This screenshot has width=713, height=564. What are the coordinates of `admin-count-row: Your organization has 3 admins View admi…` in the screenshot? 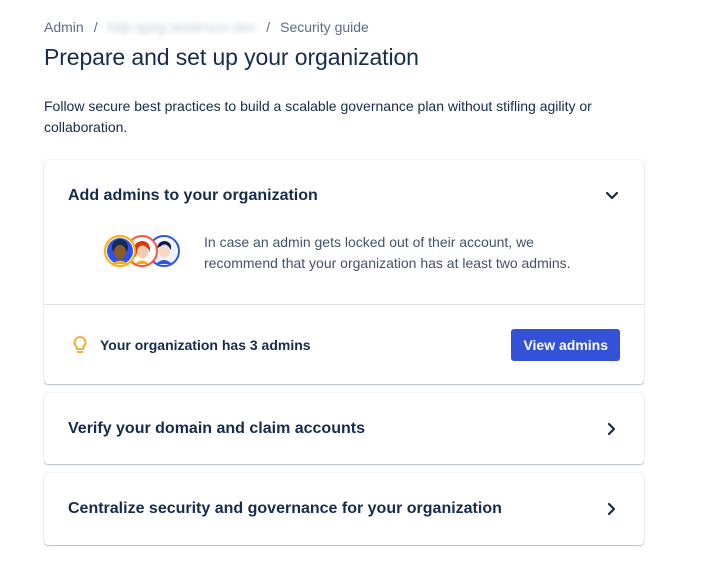 It's located at (346, 345).